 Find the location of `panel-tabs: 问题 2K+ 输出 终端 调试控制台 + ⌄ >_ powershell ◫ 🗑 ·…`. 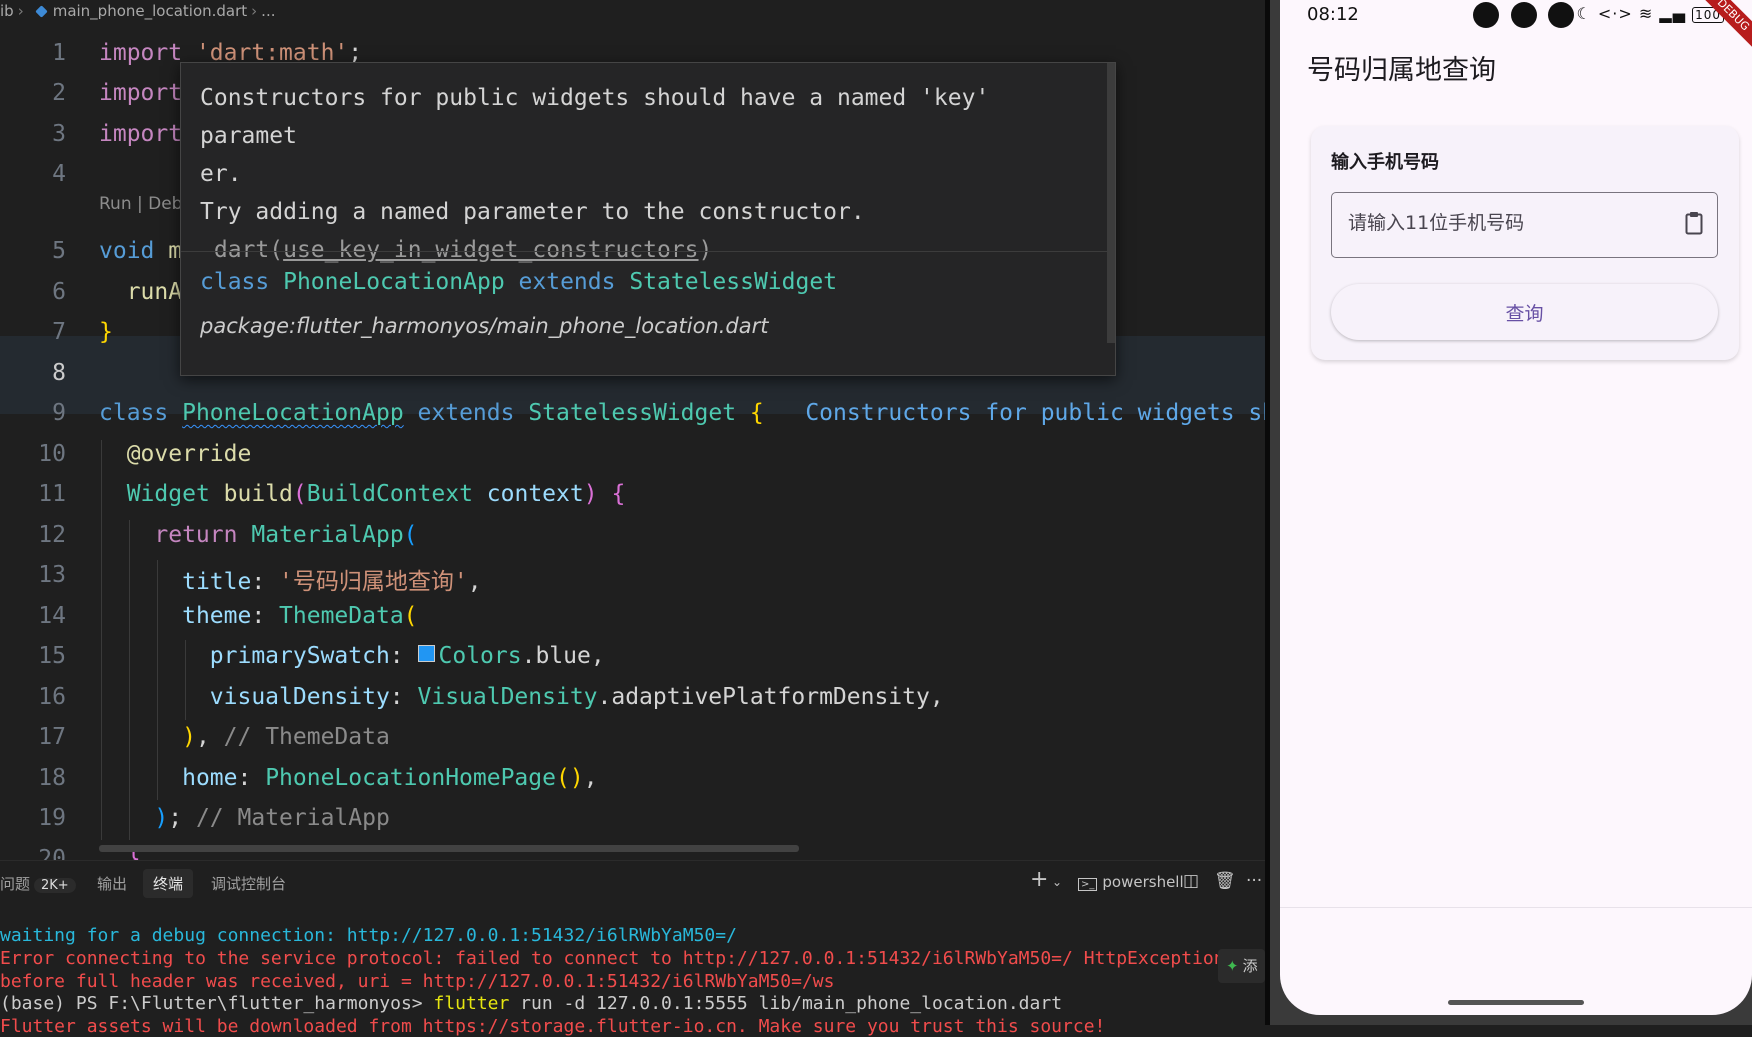

panel-tabs: 问题 2K+ 输出 终端 调试控制台 + ⌄ >_ powershell ◫ 🗑 ·… is located at coordinates (632, 883).